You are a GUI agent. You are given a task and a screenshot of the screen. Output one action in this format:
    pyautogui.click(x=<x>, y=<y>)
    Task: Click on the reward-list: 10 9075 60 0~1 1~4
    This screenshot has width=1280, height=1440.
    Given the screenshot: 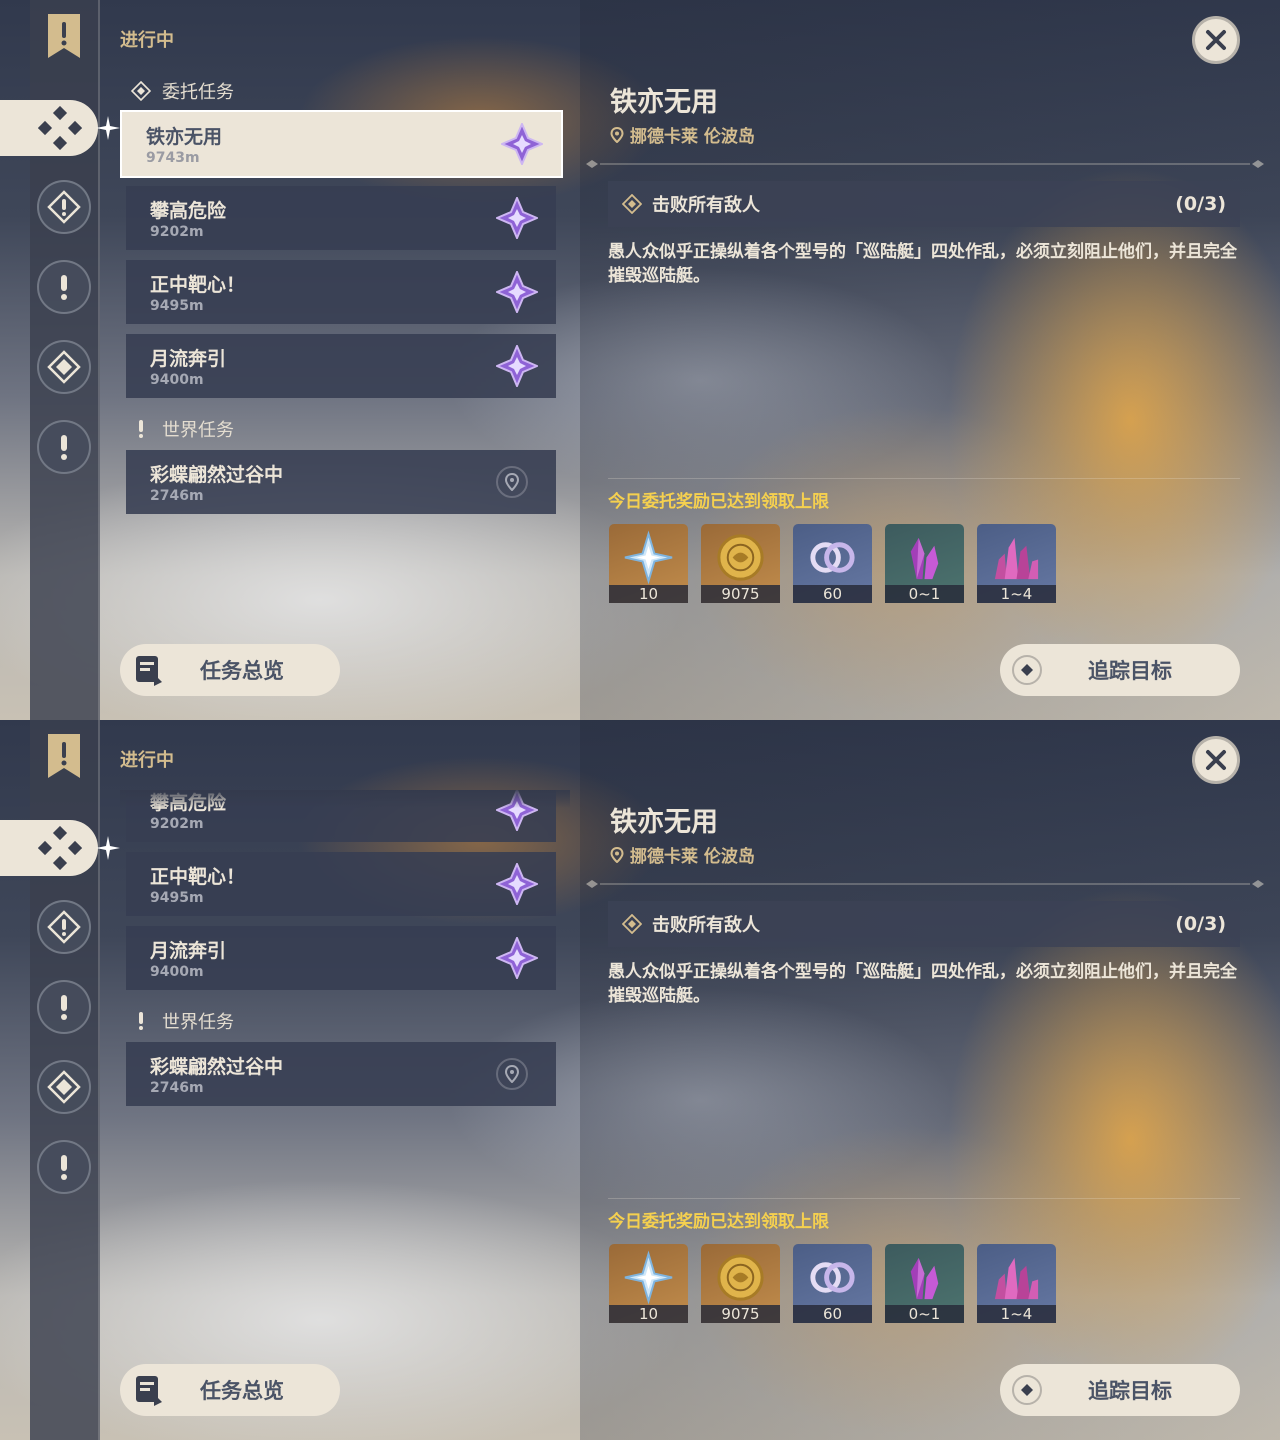 What is the action you would take?
    pyautogui.click(x=832, y=563)
    